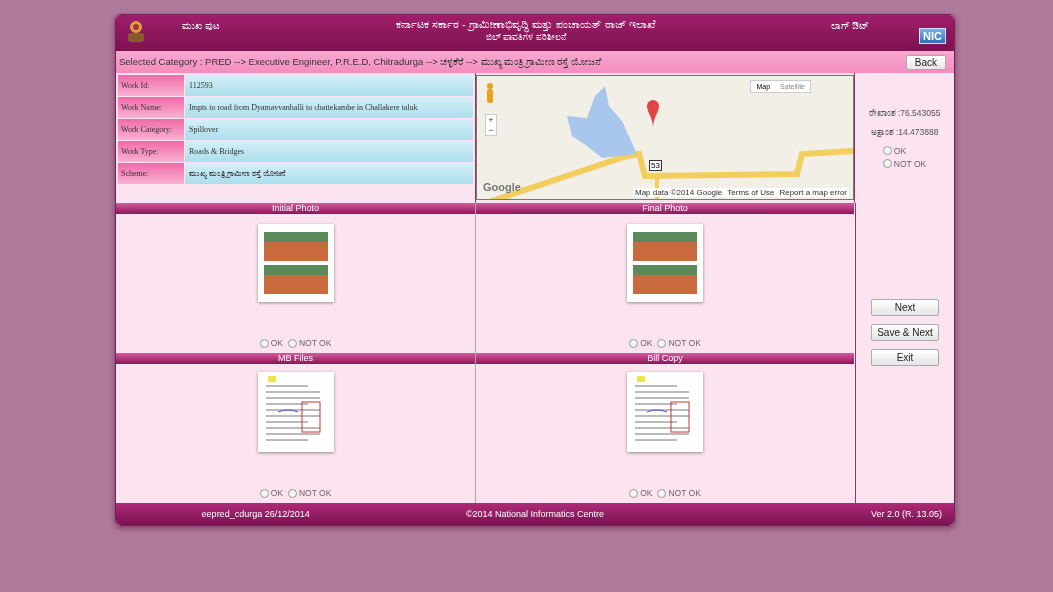 The image size is (1053, 592). I want to click on field-label: Work Id:, so click(151, 85).